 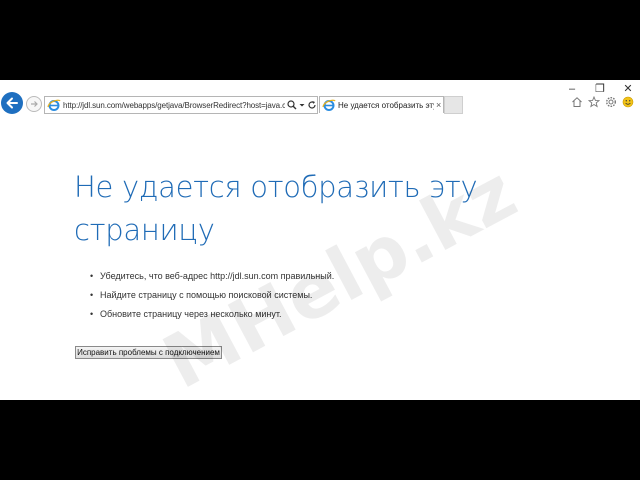 I want to click on suggestion-item: Обновите страницу через несколько минут., so click(x=212, y=317).